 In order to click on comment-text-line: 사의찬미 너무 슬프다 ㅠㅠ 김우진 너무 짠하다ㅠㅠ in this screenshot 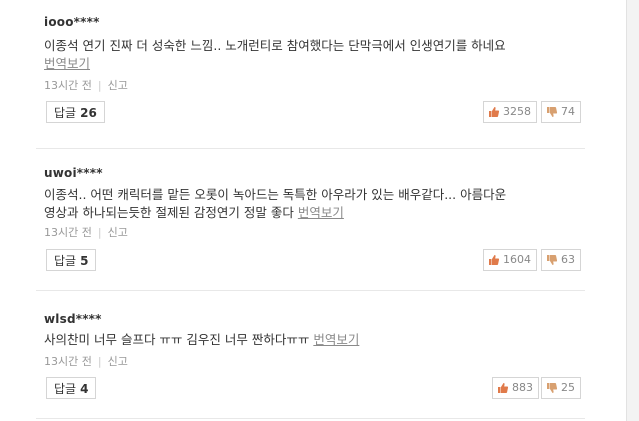, I will do `click(177, 339)`.